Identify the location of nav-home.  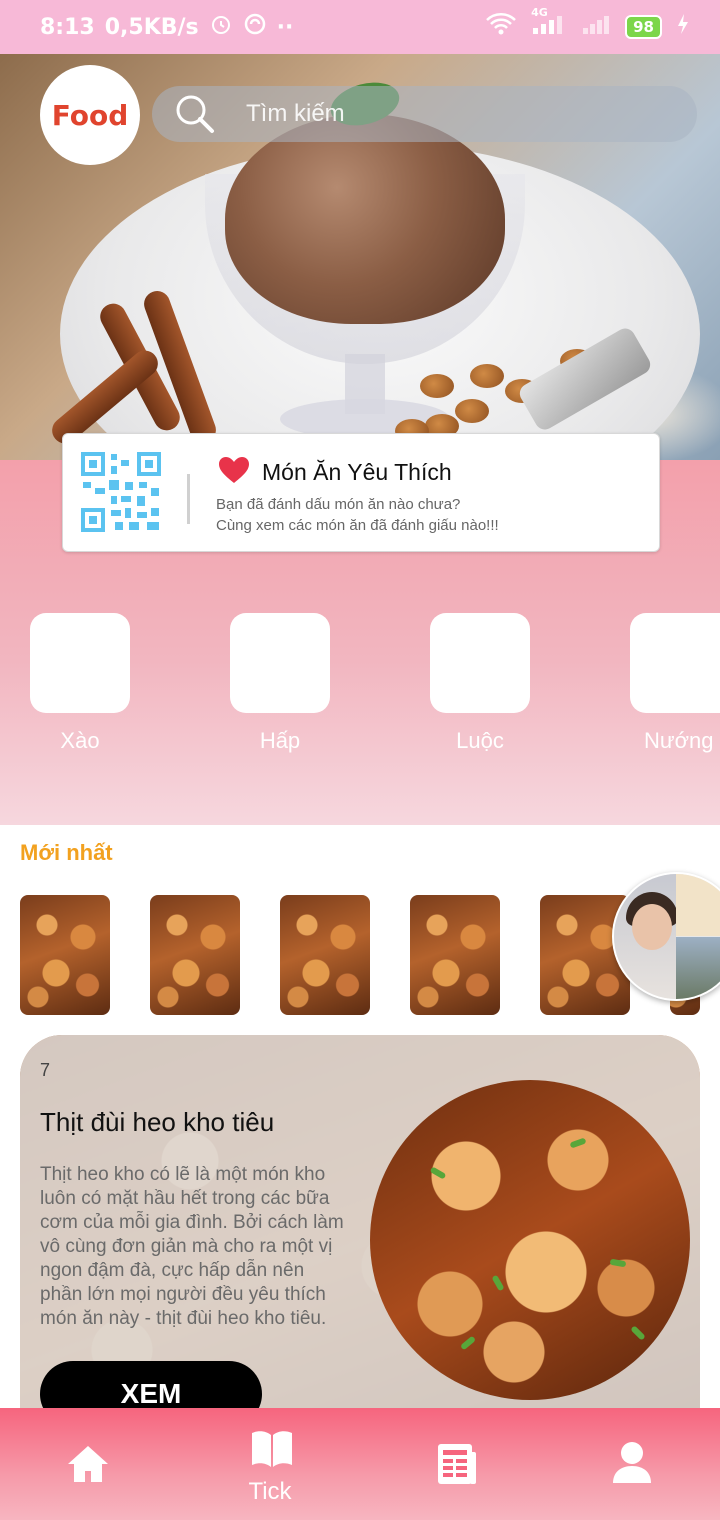
(90, 1464).